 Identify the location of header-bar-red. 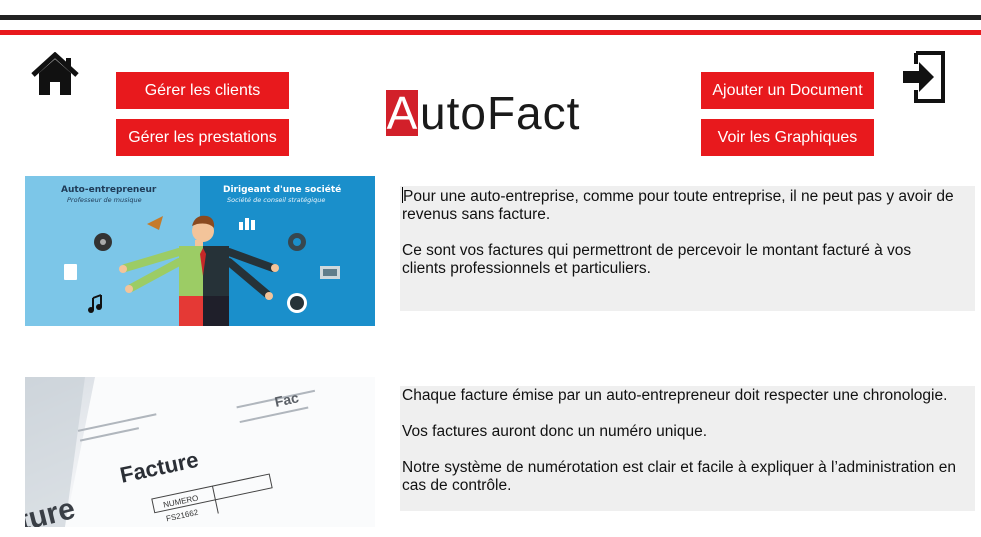
(490, 32).